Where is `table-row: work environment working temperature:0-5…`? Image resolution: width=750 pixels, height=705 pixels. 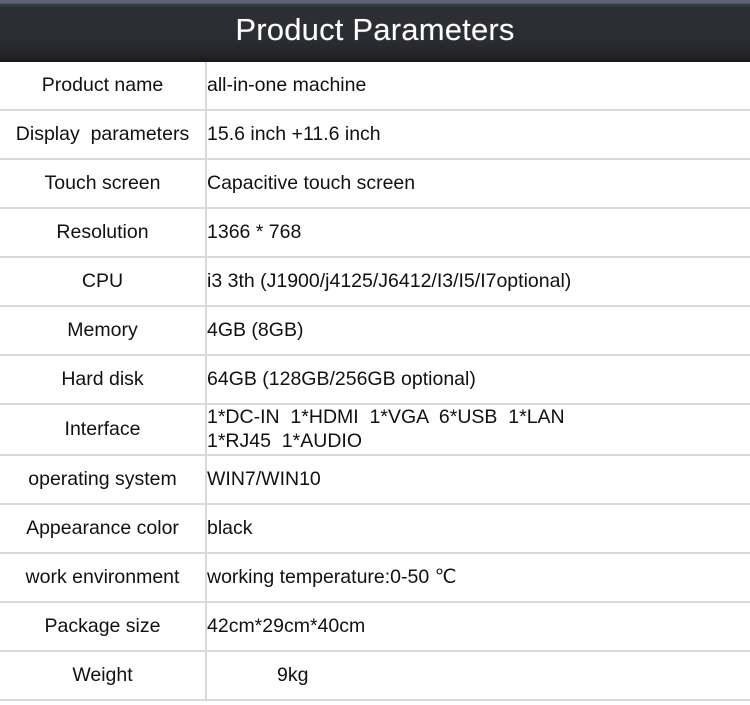 table-row: work environment working temperature:0-5… is located at coordinates (375, 578).